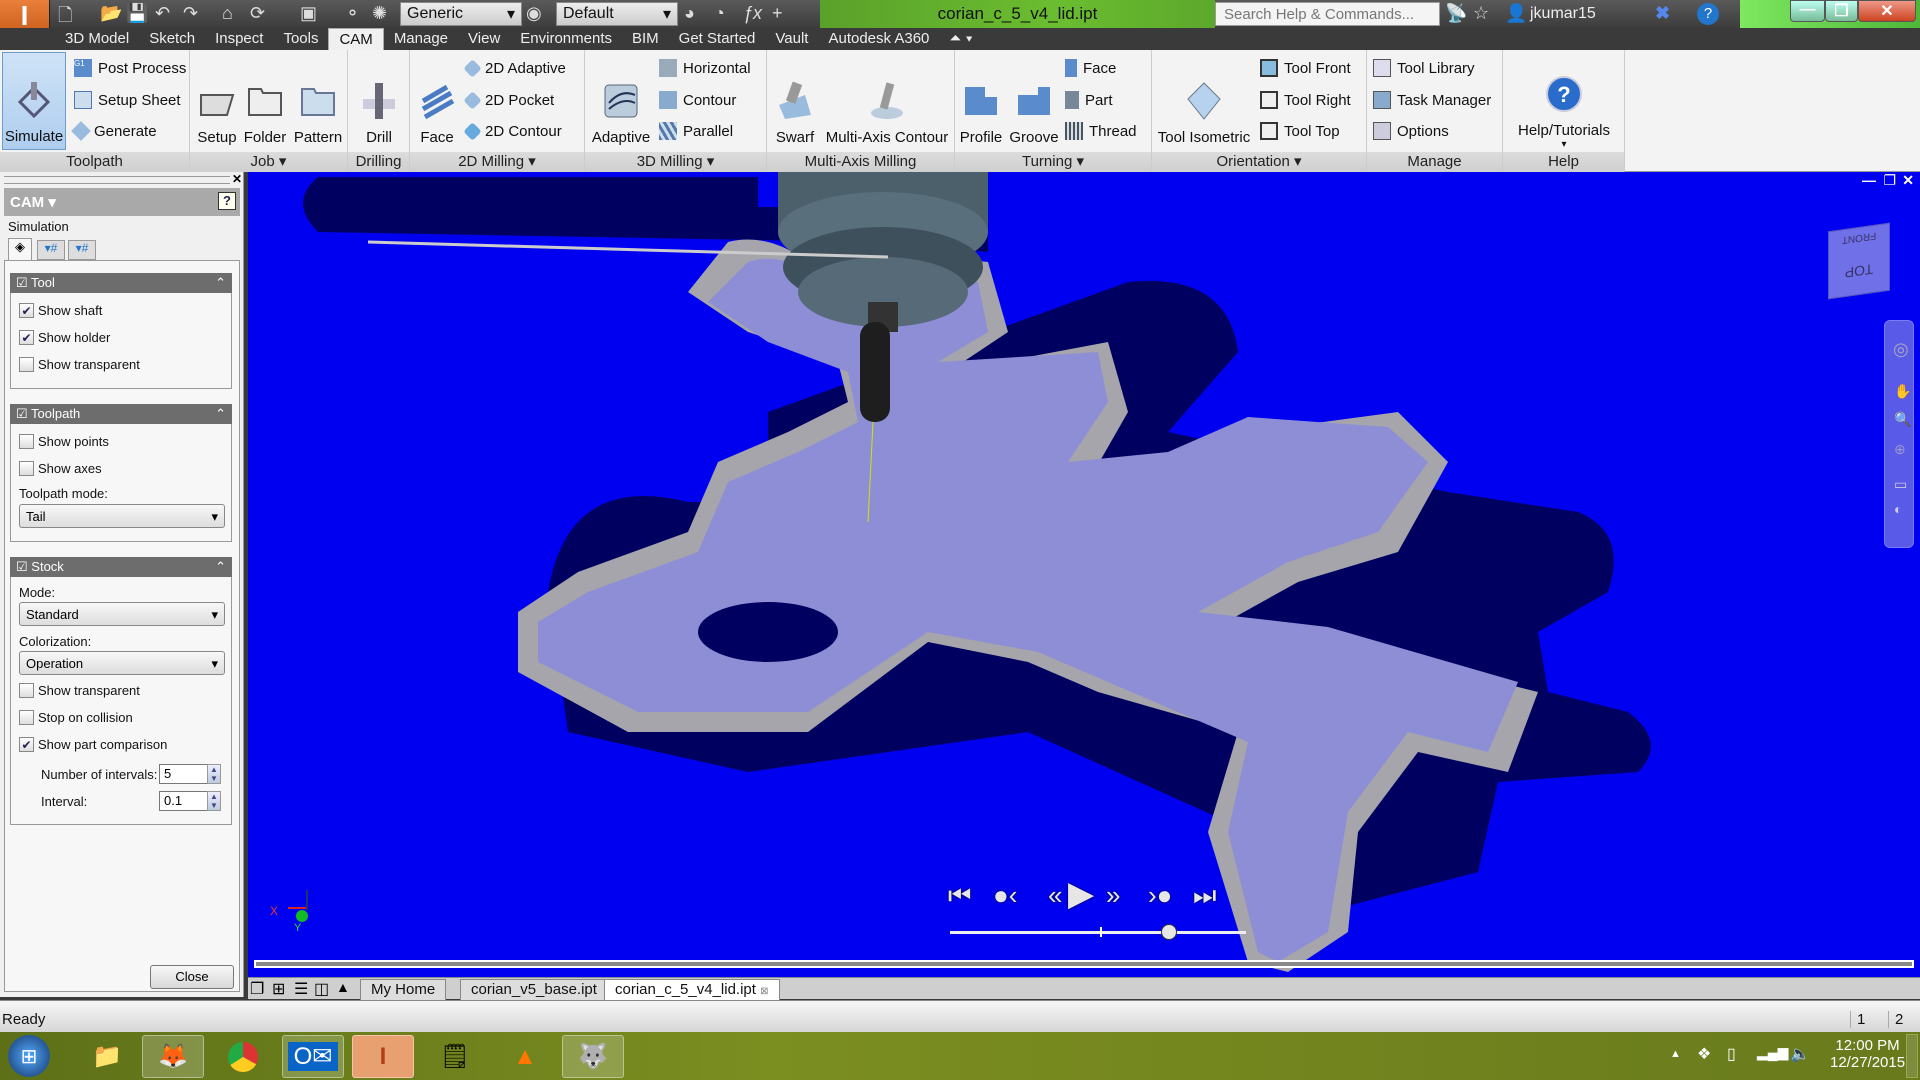  I want to click on tab-autodesk-a360: Autodesk A360, so click(878, 39).